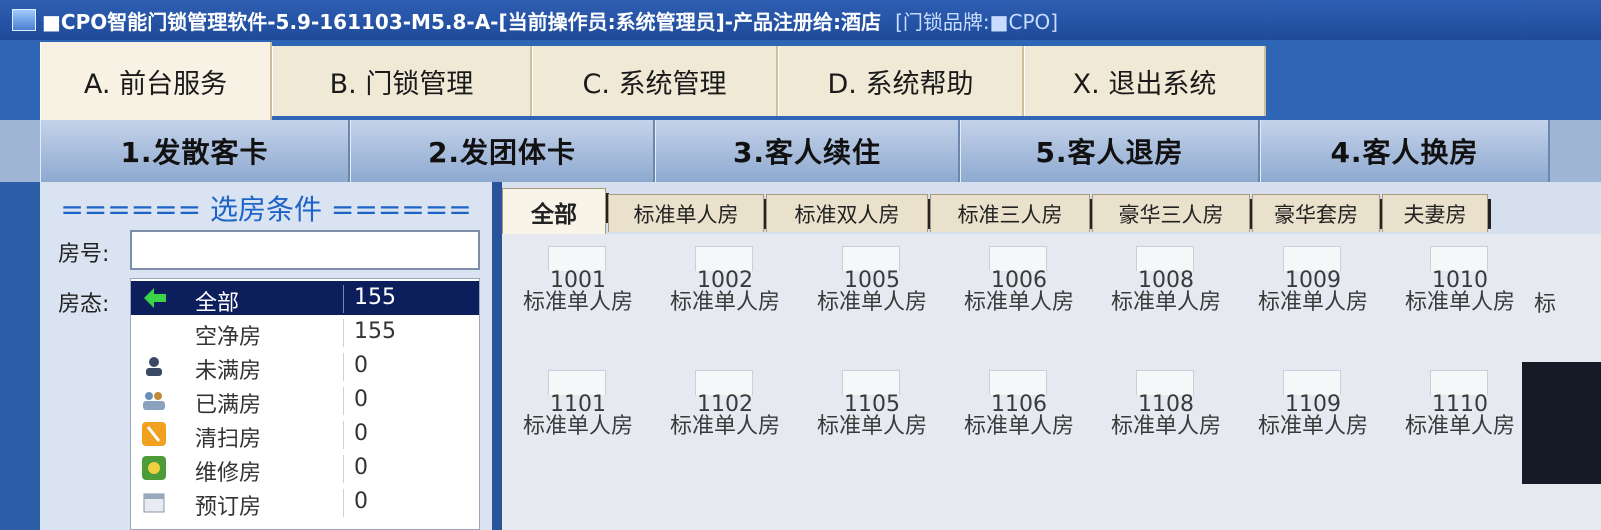  I want to click on room-tile: 1110 标准单人房, so click(1460, 425).